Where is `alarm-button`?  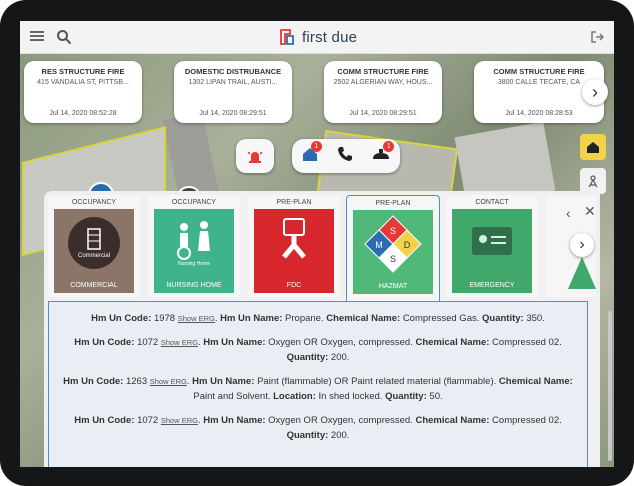 alarm-button is located at coordinates (255, 156).